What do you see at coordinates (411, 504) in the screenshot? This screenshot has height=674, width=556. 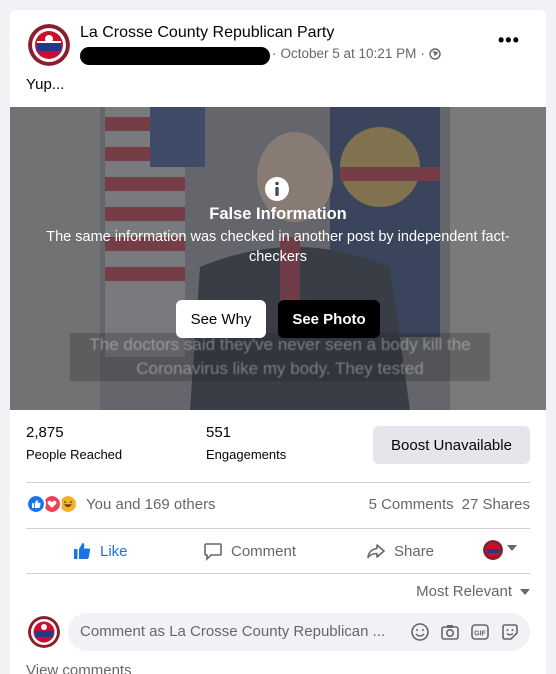 I see `comments-count: 5 Comments` at bounding box center [411, 504].